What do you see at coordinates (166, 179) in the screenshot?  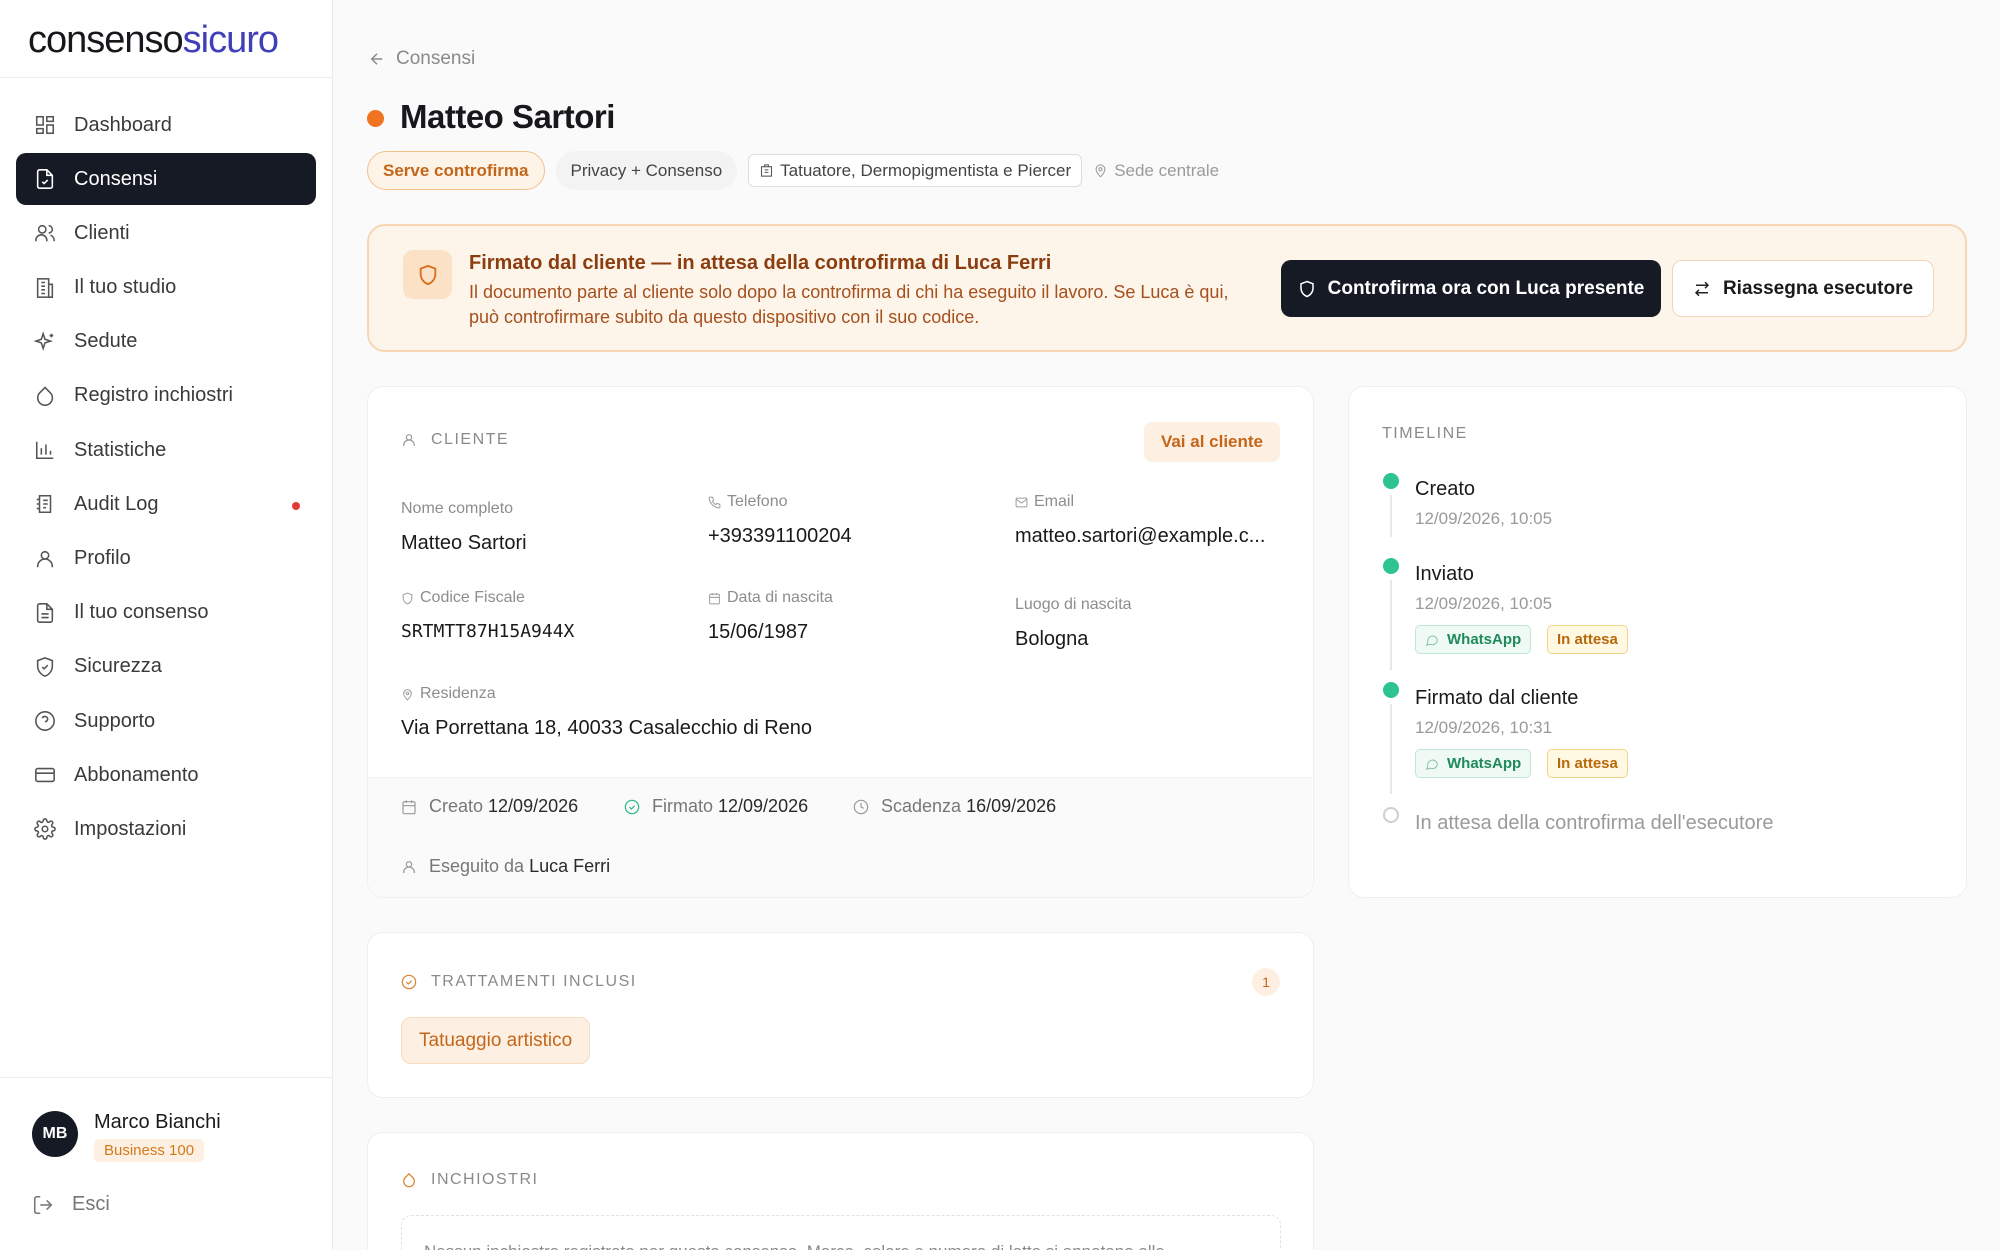 I see `sidebar-item-consensi: Consensi` at bounding box center [166, 179].